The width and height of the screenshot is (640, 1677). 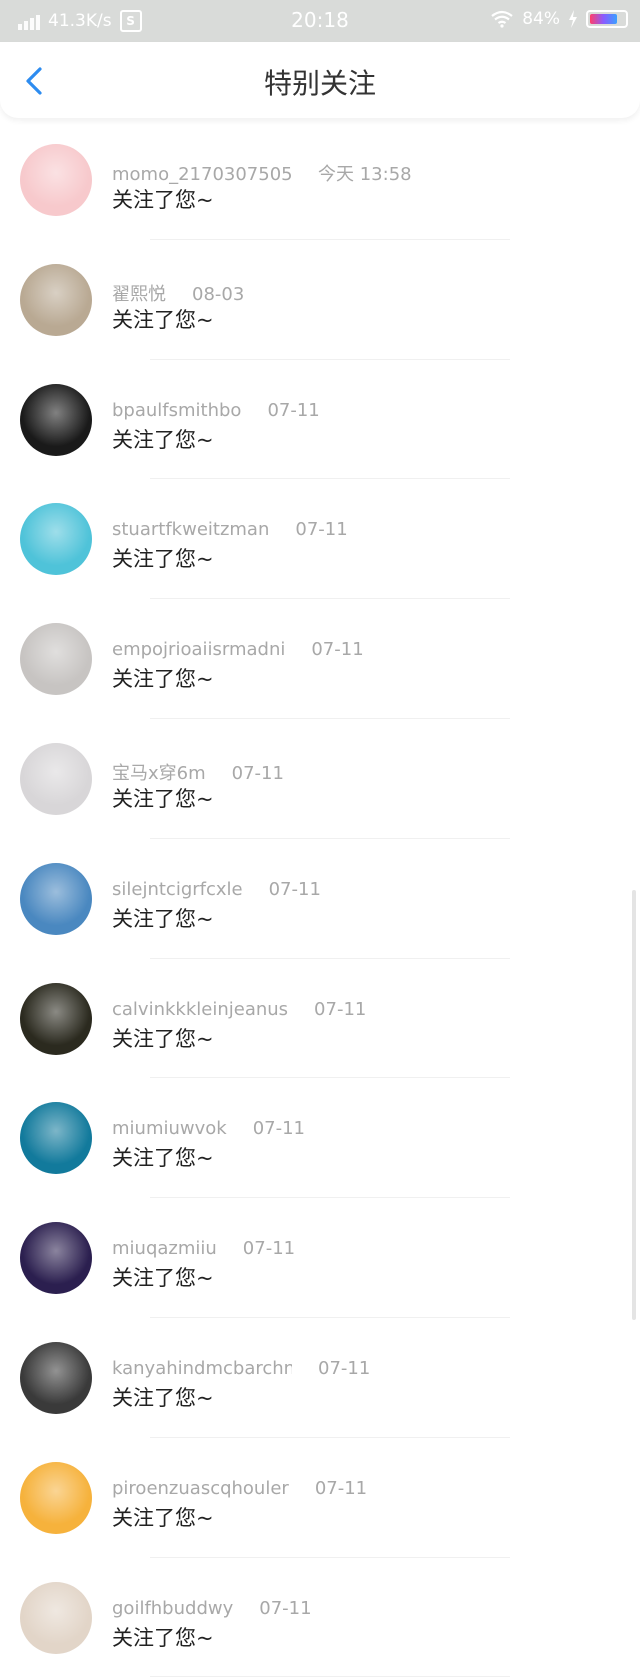 What do you see at coordinates (200, 1488) in the screenshot?
I see `user-name: piroenzuascqhouler` at bounding box center [200, 1488].